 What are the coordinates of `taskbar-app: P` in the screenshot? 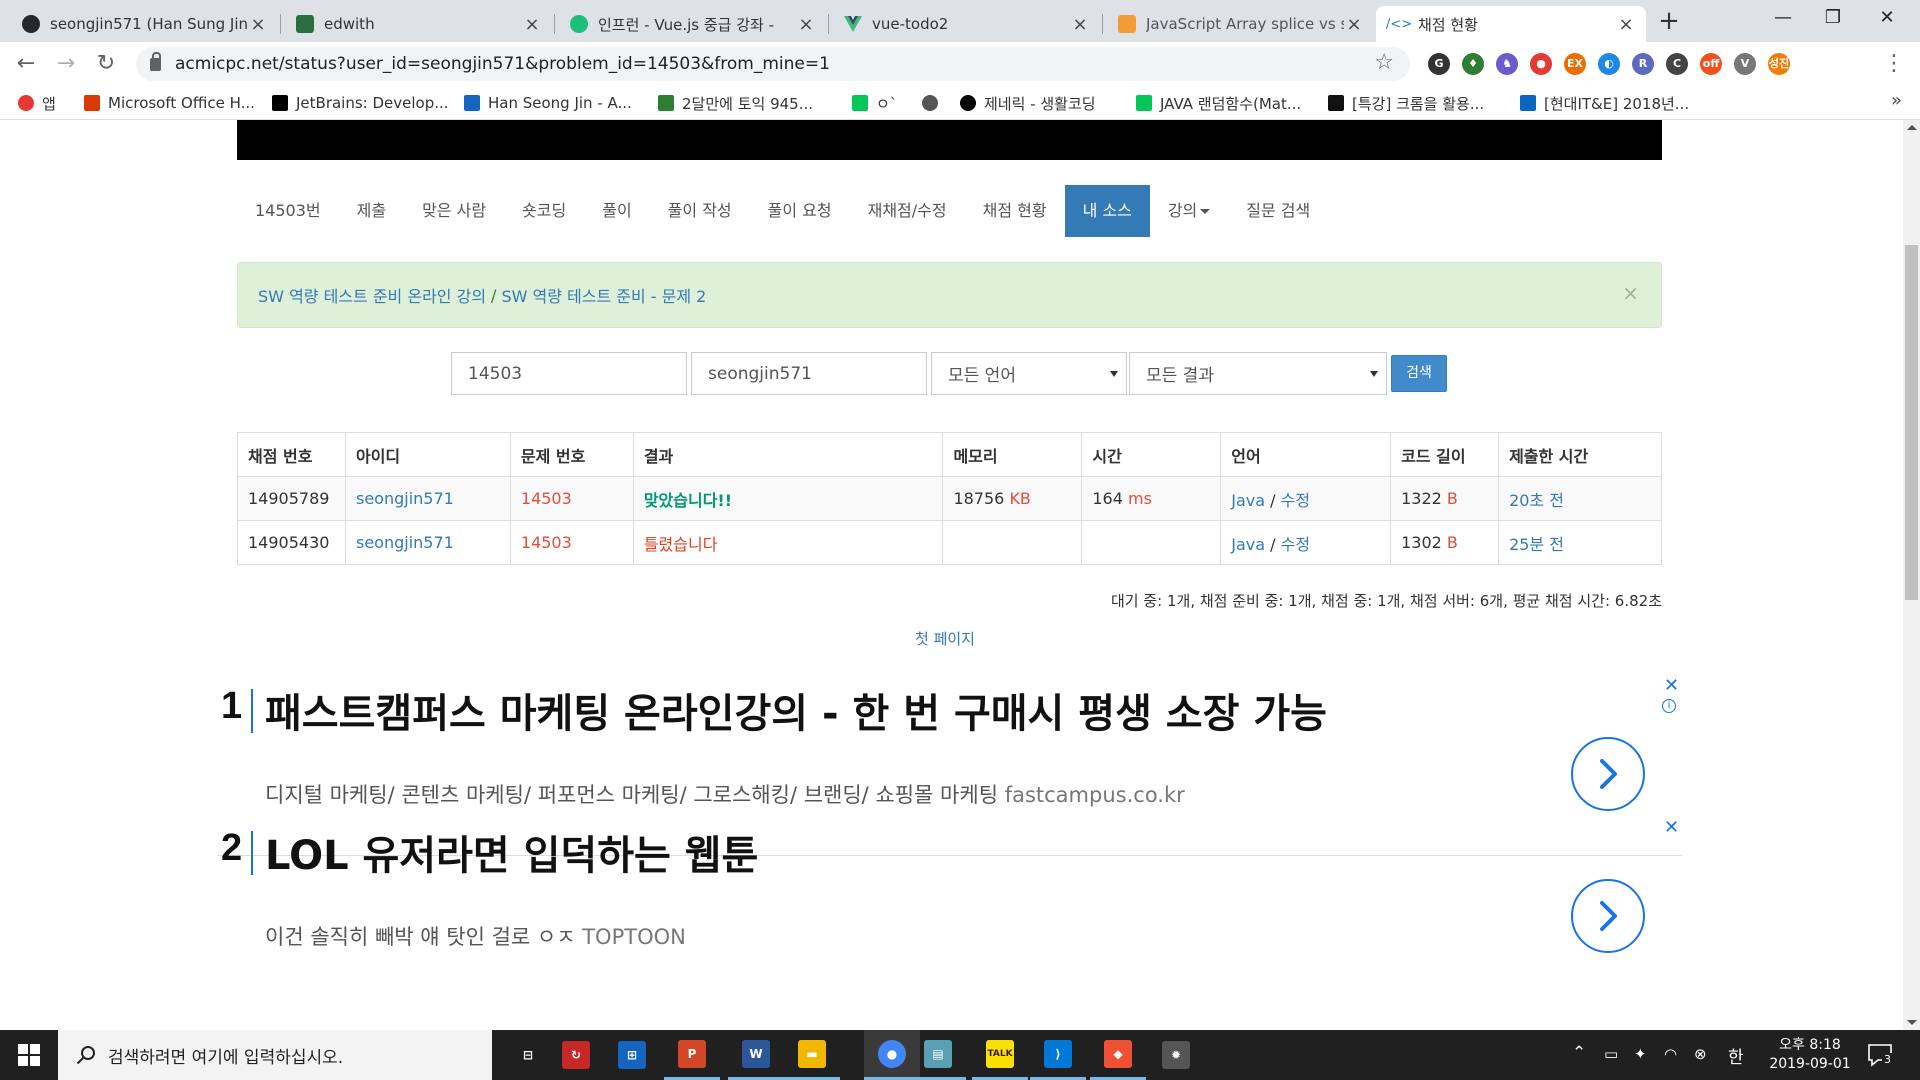 It's located at (692, 1055).